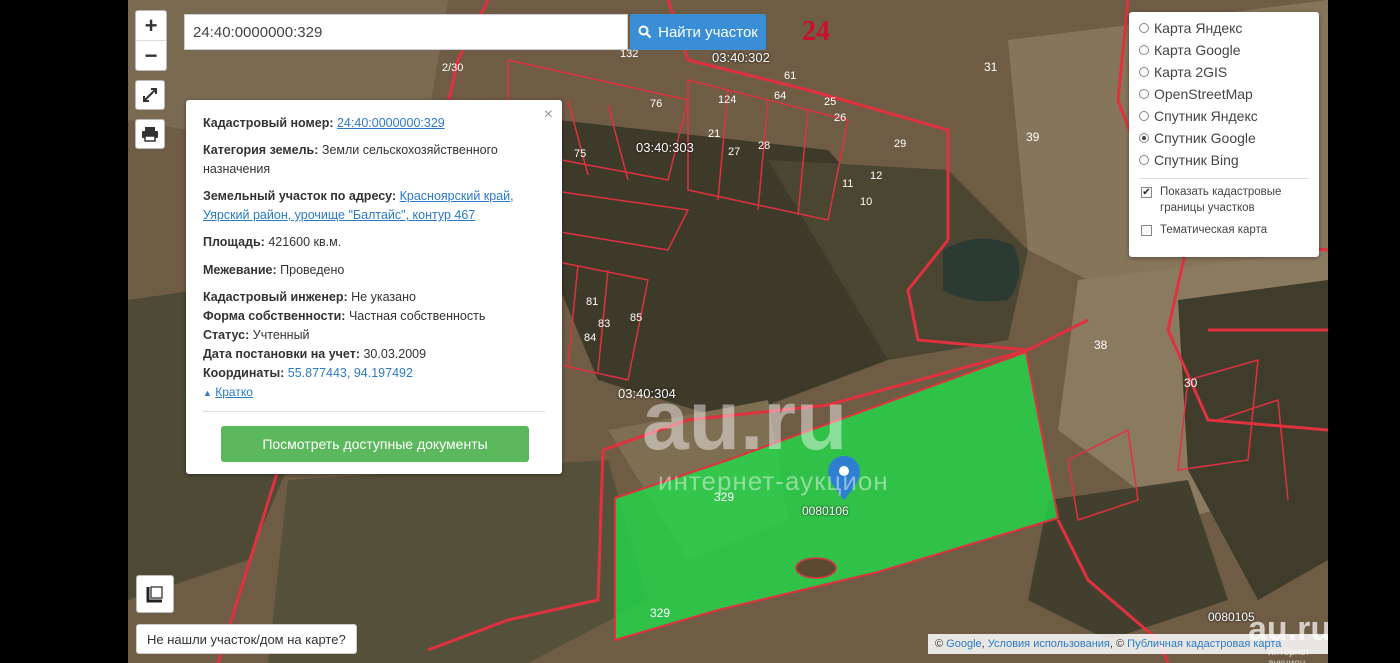 The height and width of the screenshot is (663, 1400). I want to click on layers-toggle-button, so click(155, 594).